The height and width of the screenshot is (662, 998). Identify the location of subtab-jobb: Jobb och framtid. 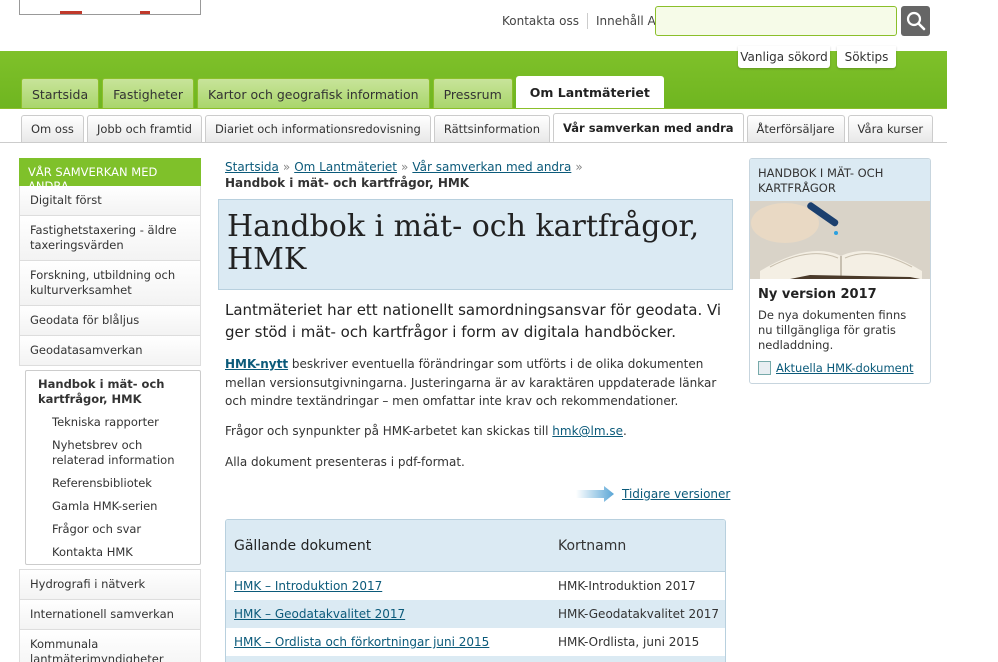
(144, 128).